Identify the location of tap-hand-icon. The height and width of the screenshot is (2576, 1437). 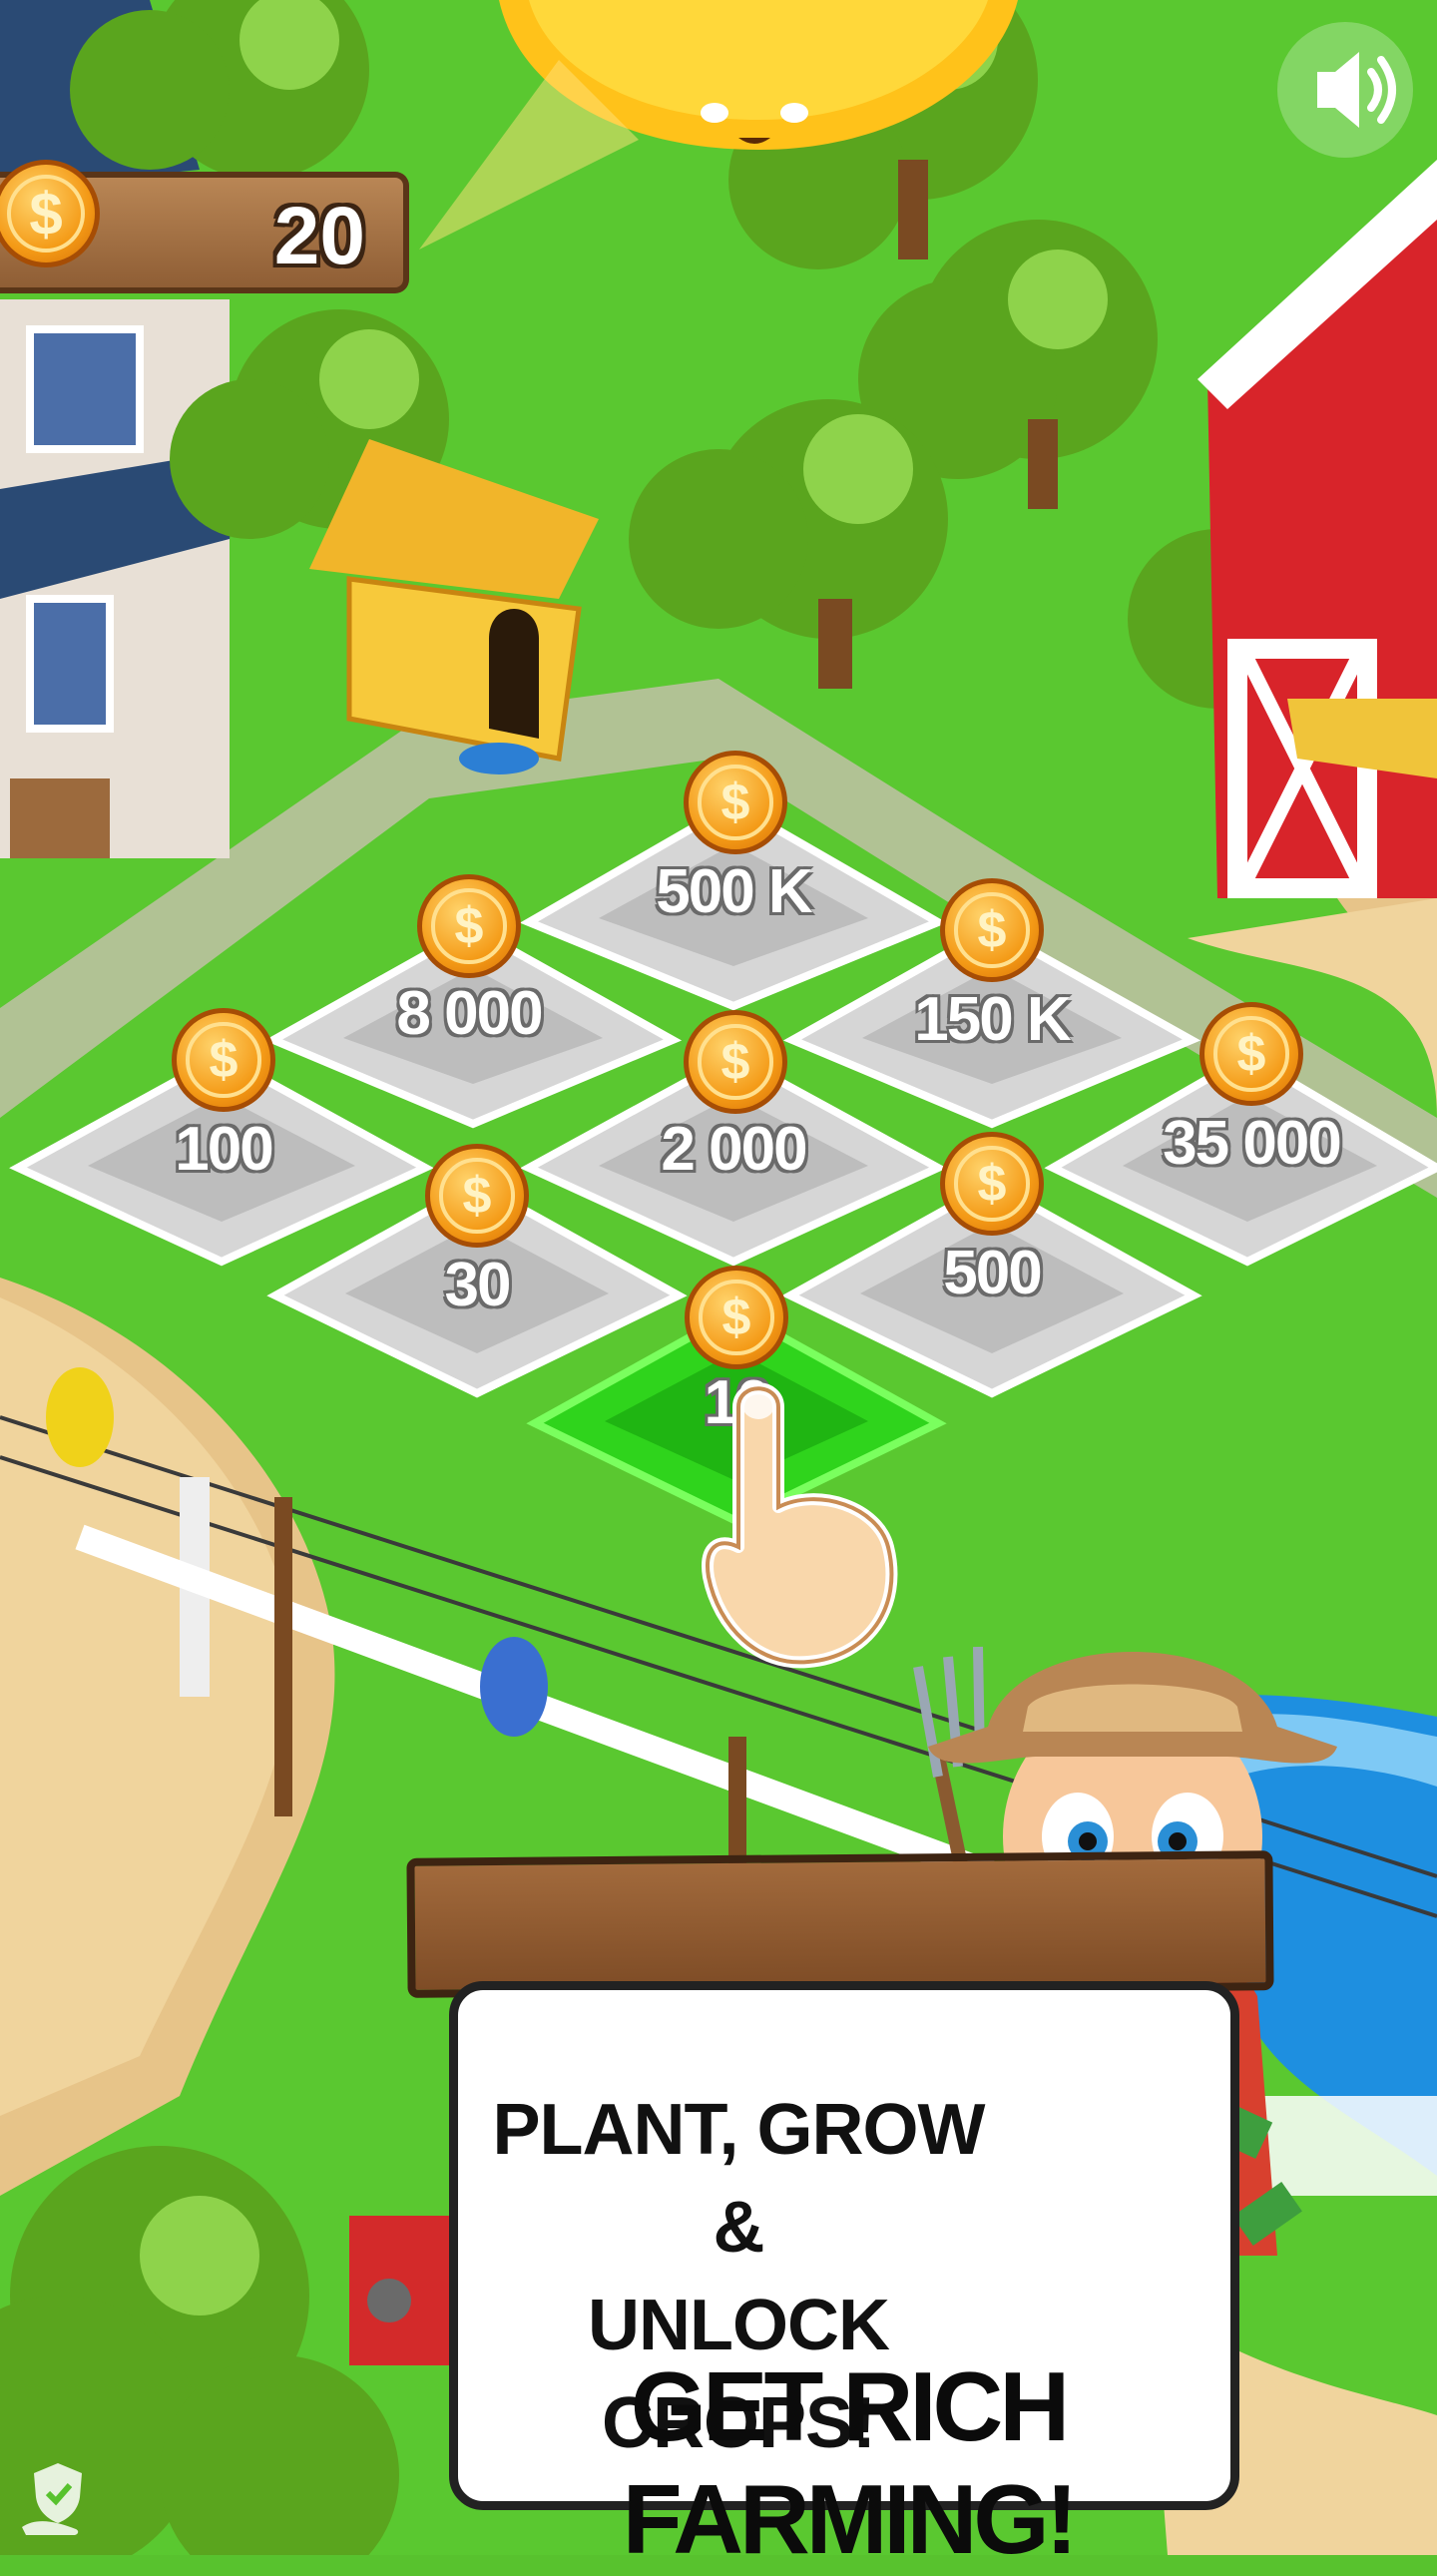
(800, 1526).